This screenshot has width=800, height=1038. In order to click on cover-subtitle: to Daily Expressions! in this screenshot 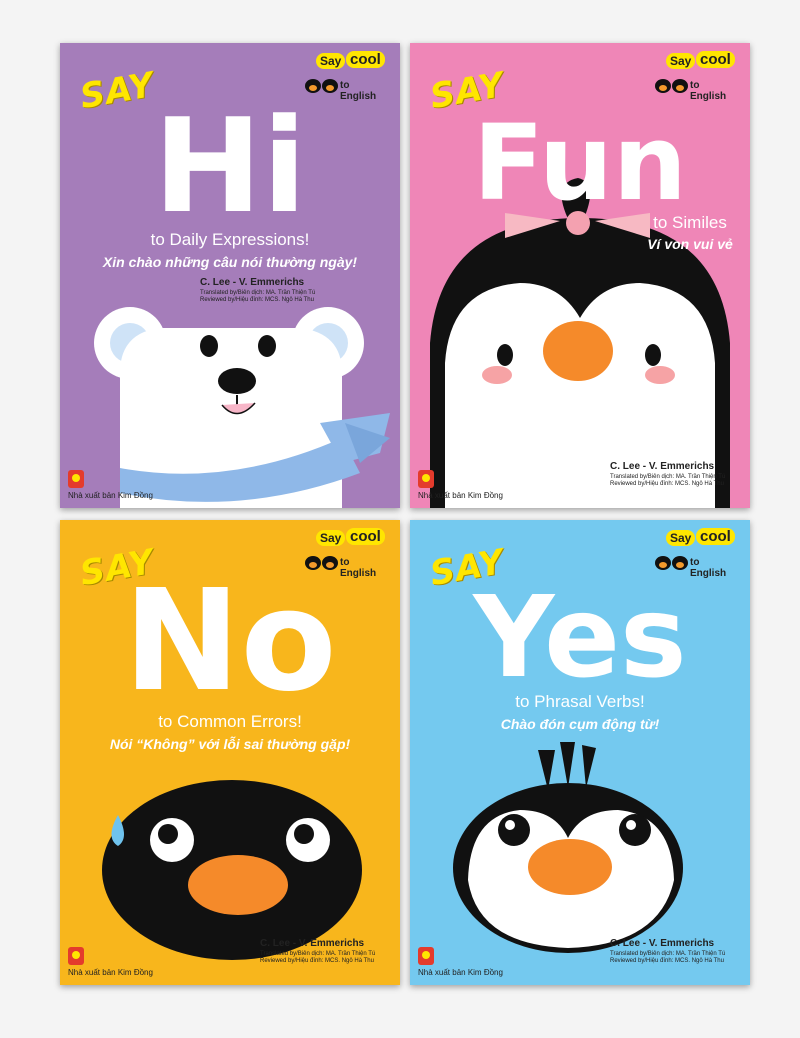, I will do `click(230, 239)`.